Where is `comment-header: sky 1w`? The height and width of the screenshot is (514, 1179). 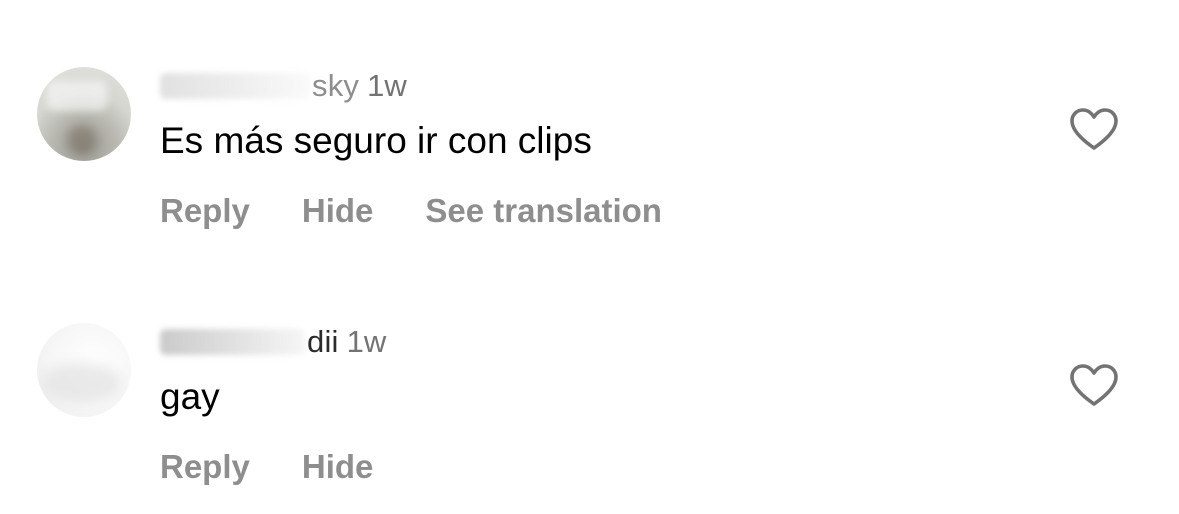 comment-header: sky 1w is located at coordinates (283, 88).